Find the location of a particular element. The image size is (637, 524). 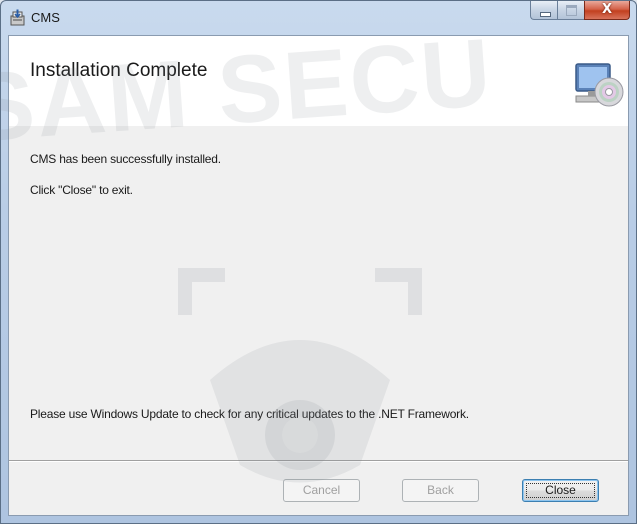

exit-instruction: Click "Close" to exit. is located at coordinates (81, 190).